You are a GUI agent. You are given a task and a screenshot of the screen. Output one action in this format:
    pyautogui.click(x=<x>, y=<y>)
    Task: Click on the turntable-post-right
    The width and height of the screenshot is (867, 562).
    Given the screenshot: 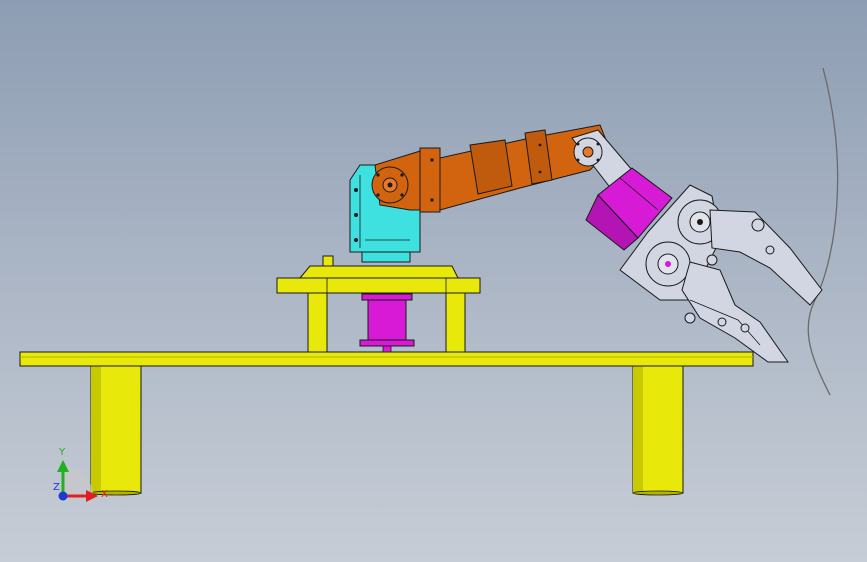 What is the action you would take?
    pyautogui.click(x=455, y=322)
    